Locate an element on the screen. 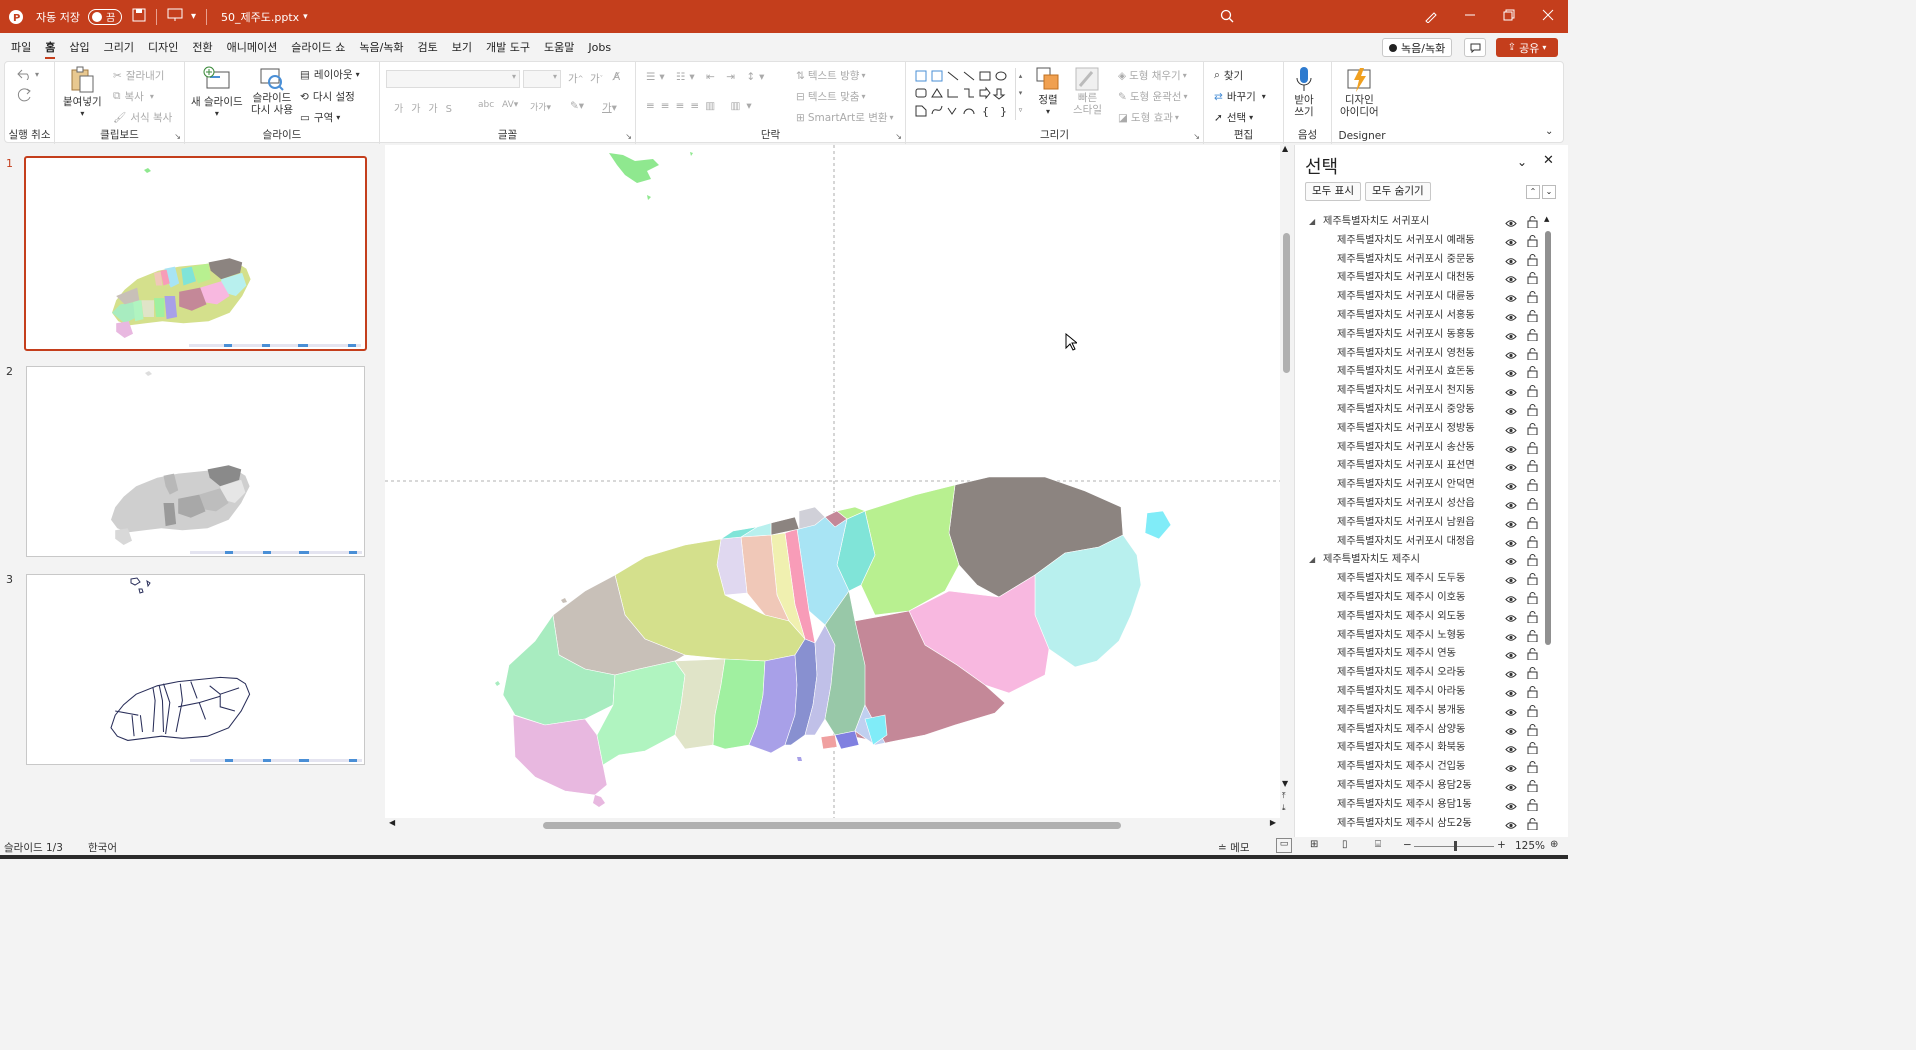 Image resolution: width=1916 pixels, height=1050 pixels. tab-design: 디자인 is located at coordinates (163, 48).